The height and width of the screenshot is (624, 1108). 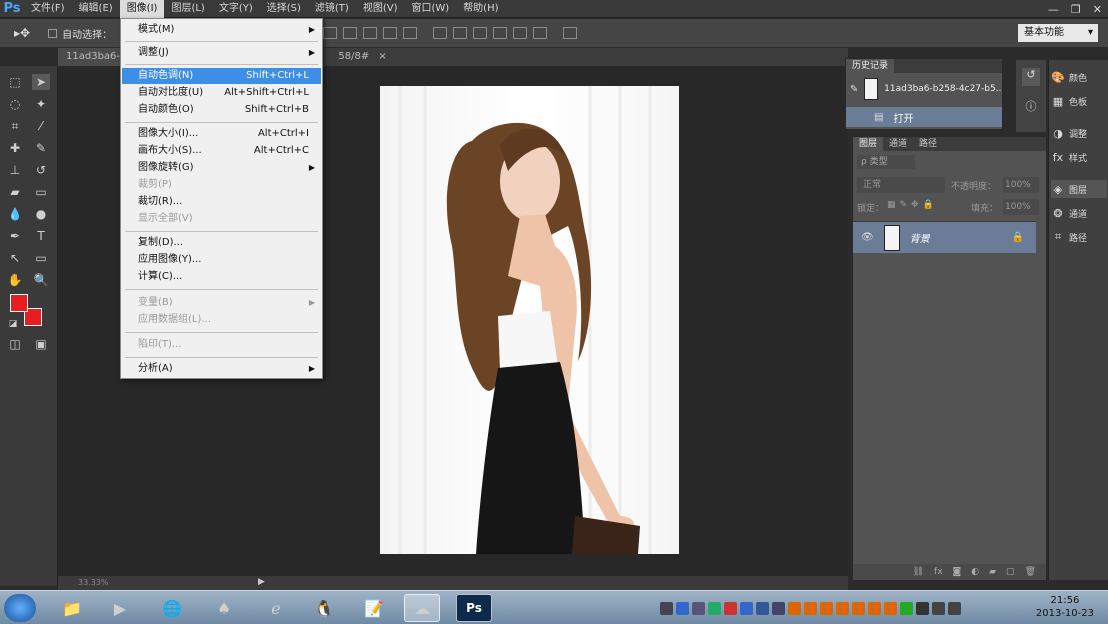 I want to click on history-brush-tool-icon: ↺, so click(x=41, y=170).